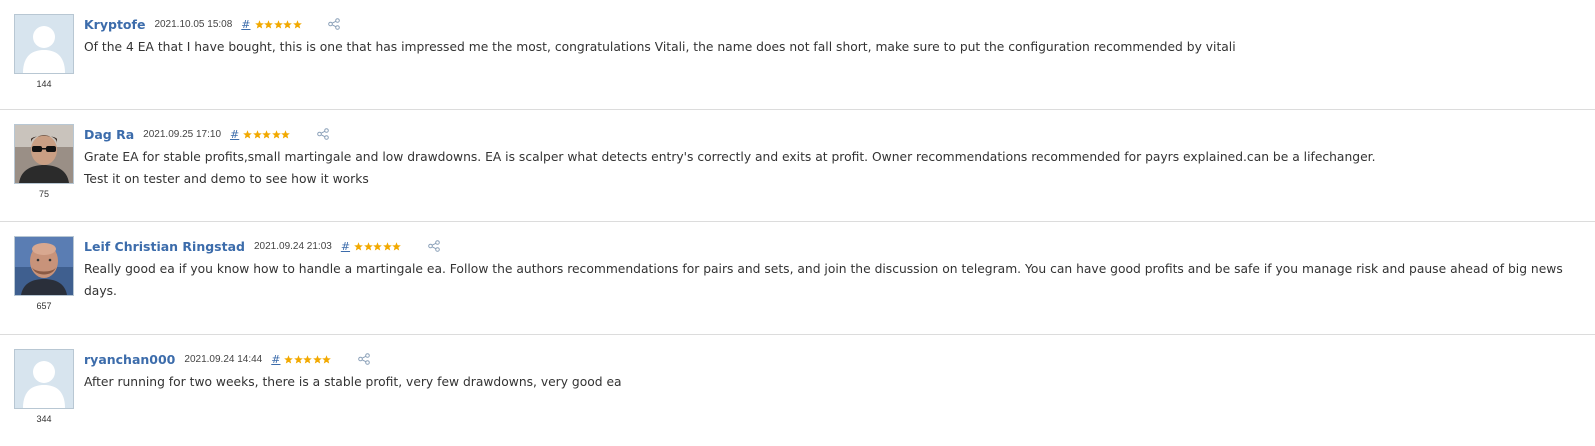 The height and width of the screenshot is (446, 1595). I want to click on review-date: 2021.09.24 14:44, so click(223, 359).